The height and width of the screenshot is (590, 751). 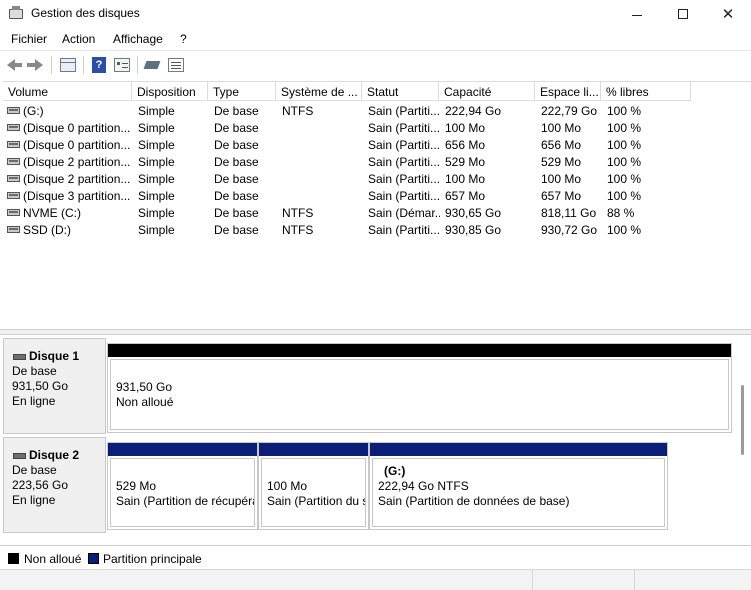 I want to click on legend-label-primary: Partition principale, so click(x=152, y=559).